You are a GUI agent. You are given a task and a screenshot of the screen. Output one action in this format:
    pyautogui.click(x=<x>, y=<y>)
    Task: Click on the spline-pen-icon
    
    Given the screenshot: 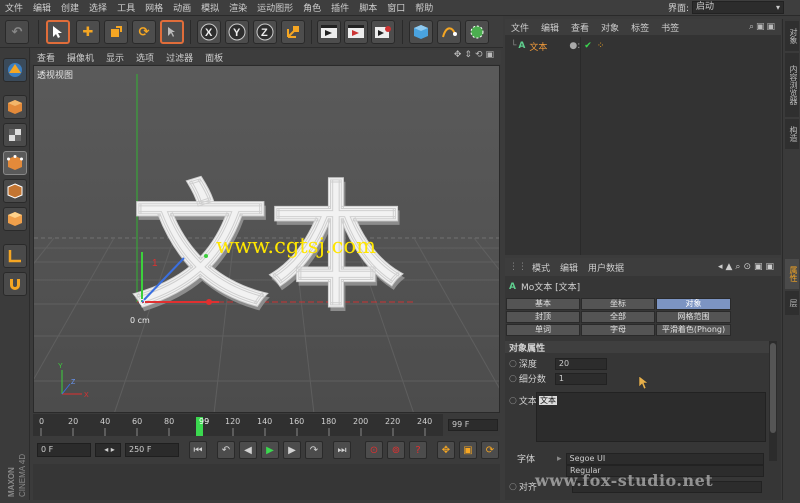 What is the action you would take?
    pyautogui.click(x=449, y=32)
    